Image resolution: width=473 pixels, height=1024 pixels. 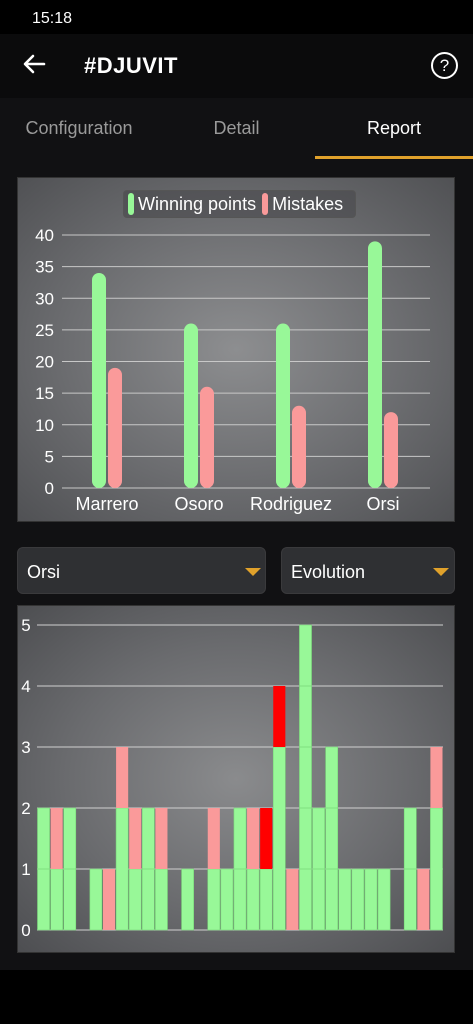 What do you see at coordinates (79, 128) in the screenshot?
I see `tab-configuration: Configuration` at bounding box center [79, 128].